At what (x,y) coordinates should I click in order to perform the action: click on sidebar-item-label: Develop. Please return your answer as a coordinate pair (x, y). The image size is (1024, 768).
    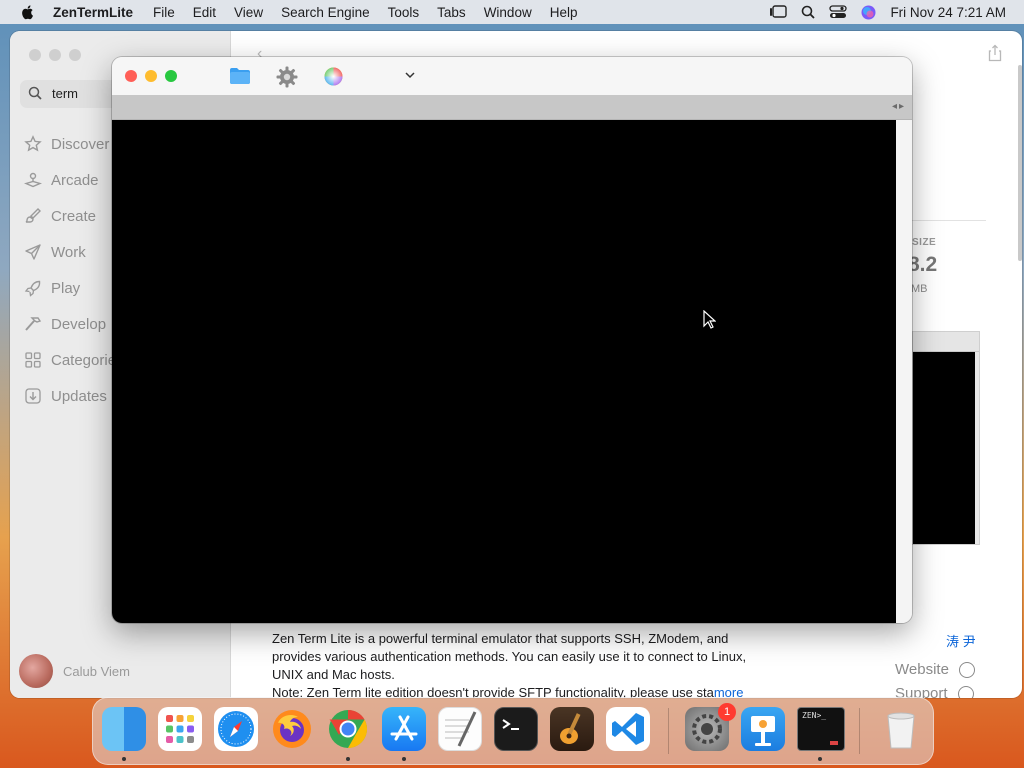
    Looking at the image, I should click on (79, 324).